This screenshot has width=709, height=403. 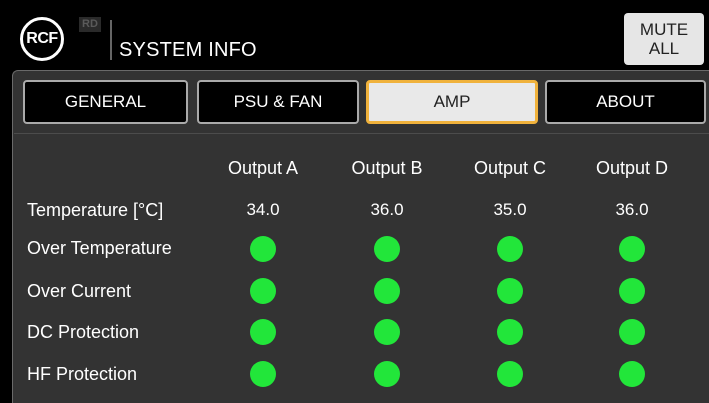 I want to click on page-title: SYSTEM INFO, so click(x=188, y=50).